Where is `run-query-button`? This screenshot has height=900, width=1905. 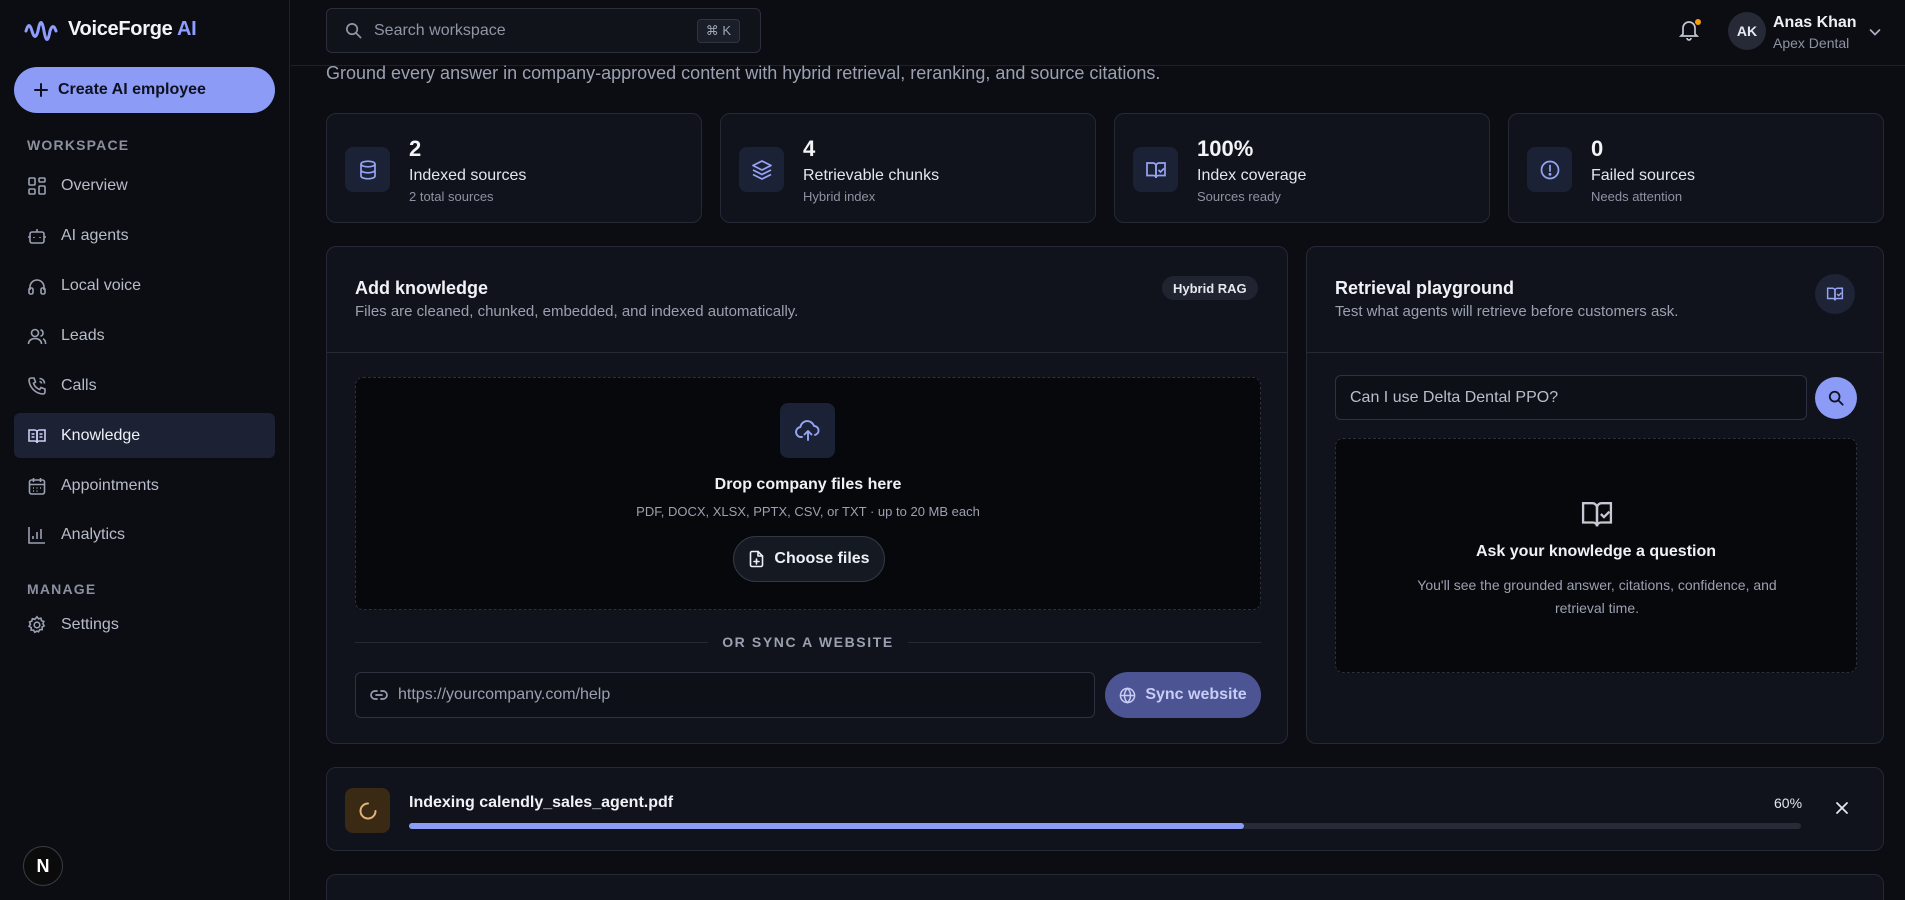 run-query-button is located at coordinates (1836, 398).